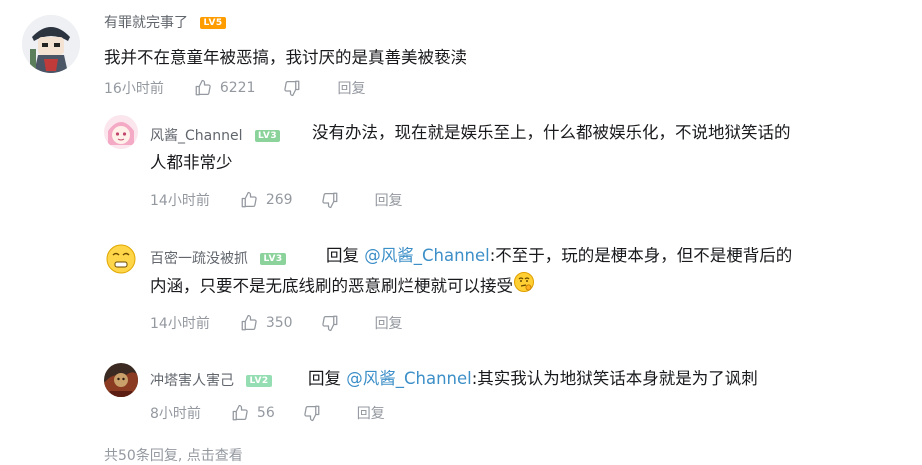  Describe the element at coordinates (213, 23) in the screenshot. I see `level-badge: LV5` at that location.